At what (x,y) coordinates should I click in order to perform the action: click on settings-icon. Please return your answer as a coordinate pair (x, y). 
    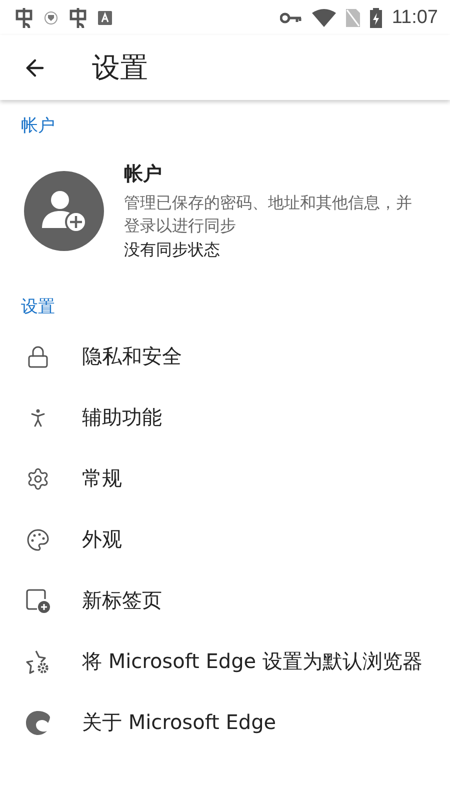
    Looking at the image, I should click on (38, 478).